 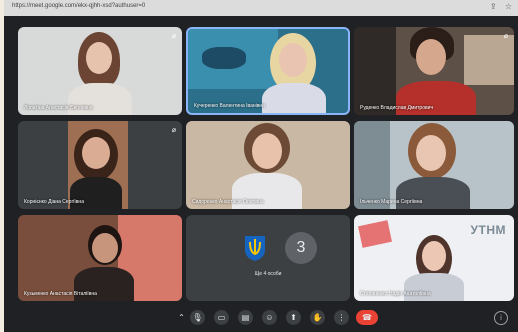 I want to click on others-label: Ще 4 особи, so click(x=268, y=274).